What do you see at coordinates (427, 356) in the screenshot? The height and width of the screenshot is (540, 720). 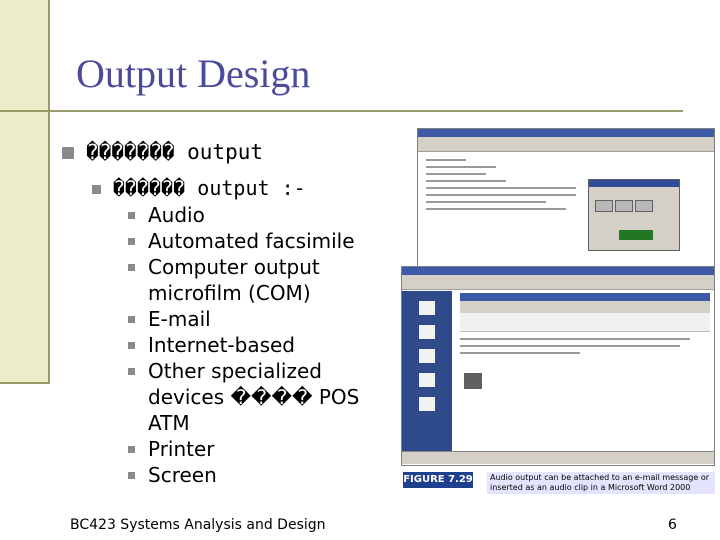 I see `contacts-icon` at bounding box center [427, 356].